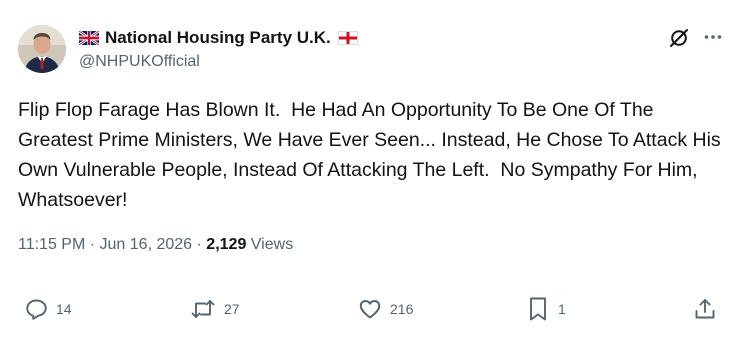 The image size is (744, 340). I want to click on views-count: 2,129, so click(226, 244).